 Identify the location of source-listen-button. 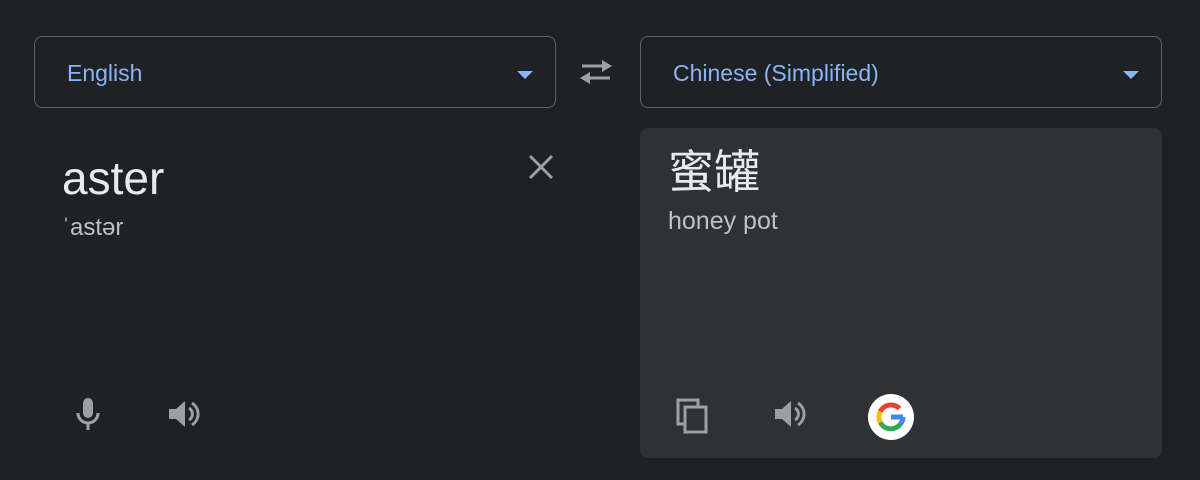
(184, 414).